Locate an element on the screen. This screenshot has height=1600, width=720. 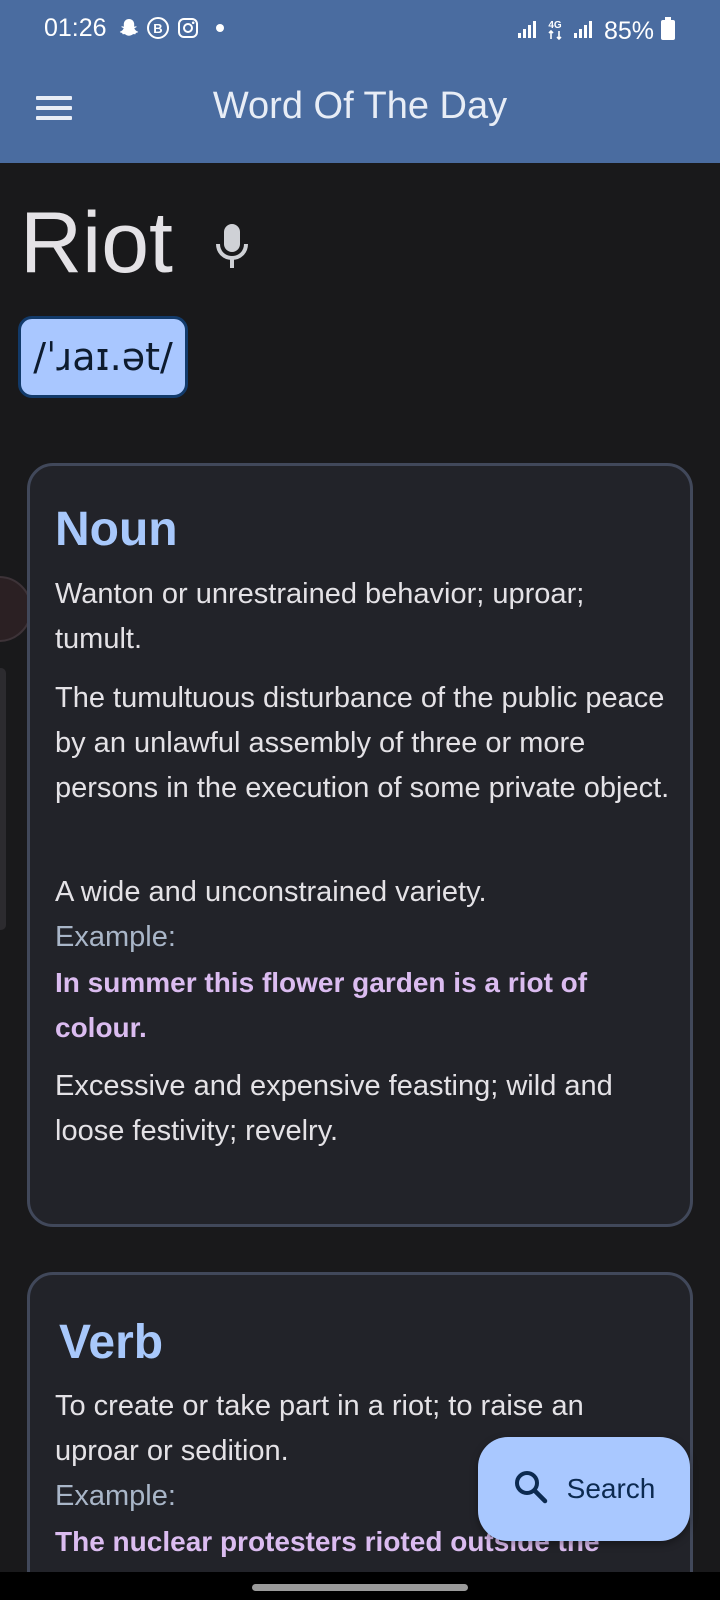
navigation-bar is located at coordinates (360, 1586).